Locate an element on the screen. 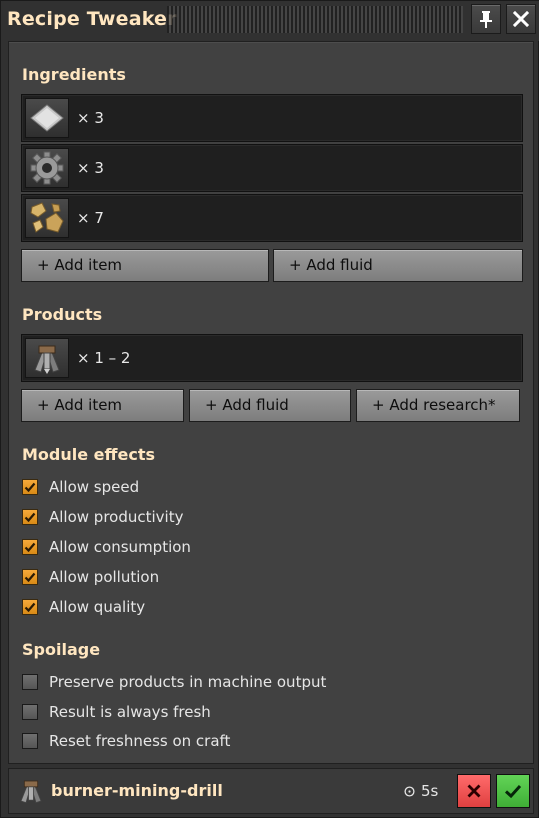  ingredients-heading: Ingredients is located at coordinates (74, 74).